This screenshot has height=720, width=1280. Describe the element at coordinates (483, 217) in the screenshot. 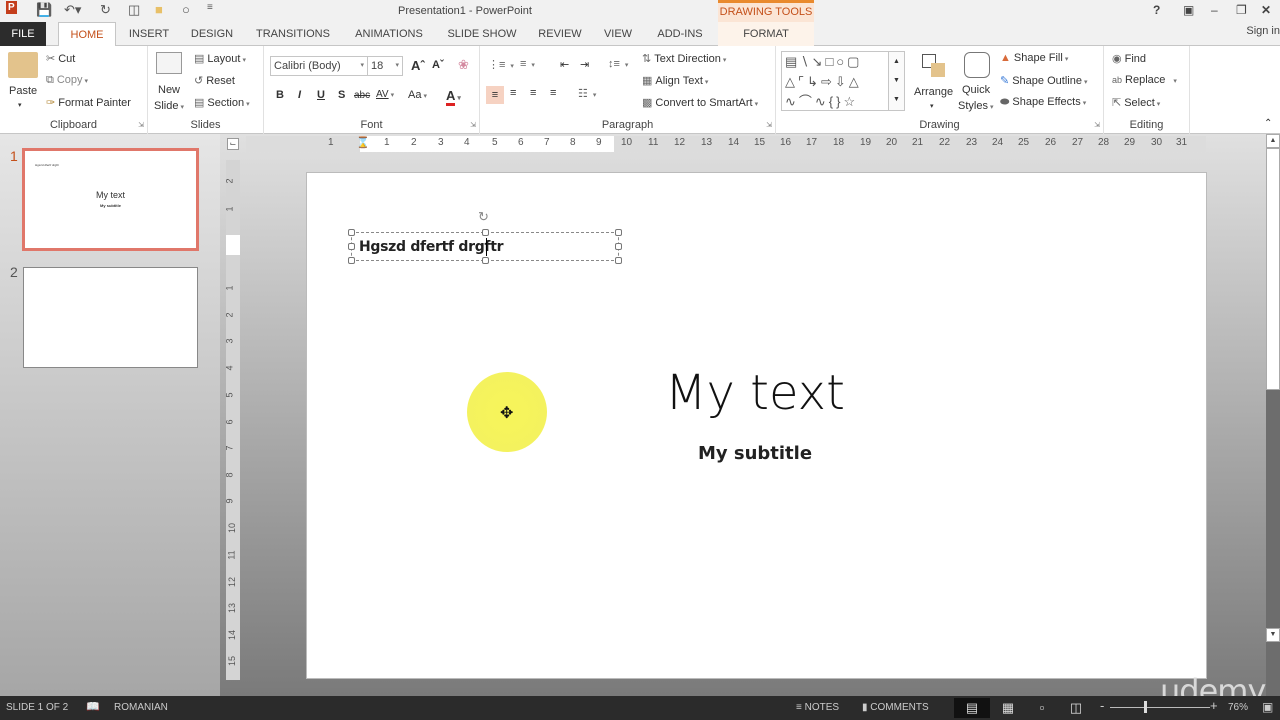

I see `rotate-handle-icon: ↻` at that location.